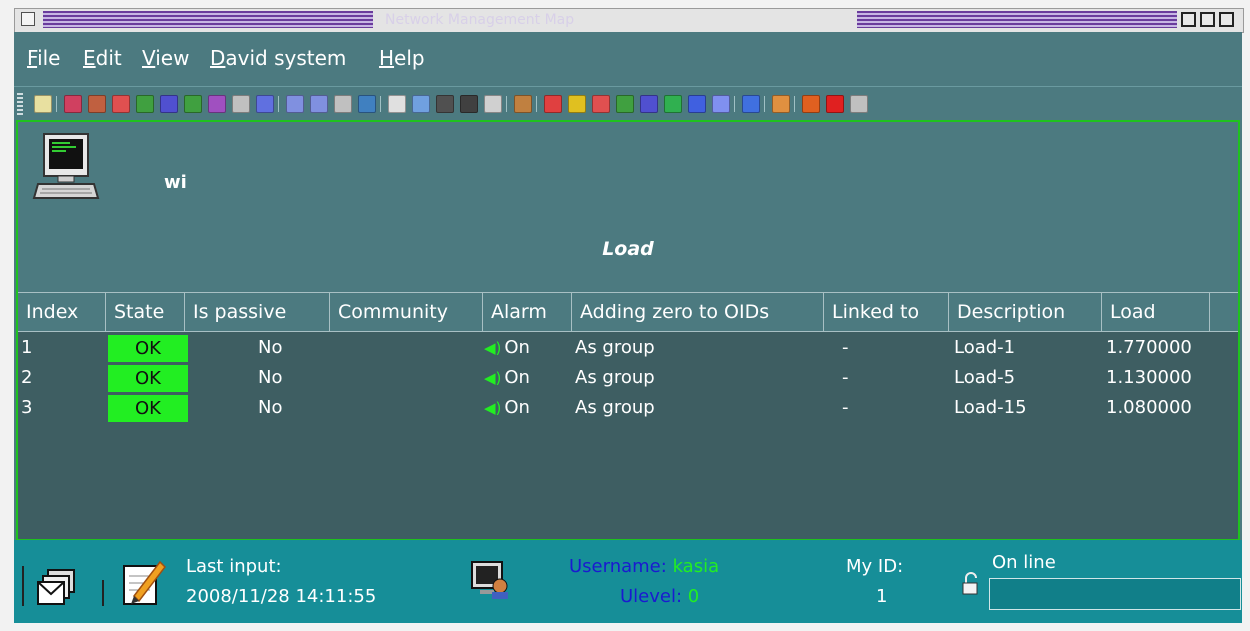  Describe the element at coordinates (469, 104) in the screenshot. I see `block-dark-icon` at that location.